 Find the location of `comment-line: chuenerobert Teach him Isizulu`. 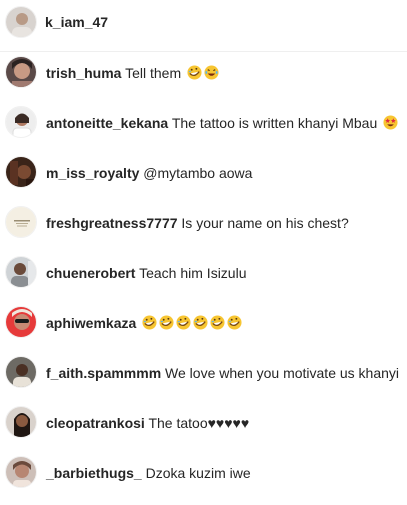

comment-line: chuenerobert Teach him Isizulu is located at coordinates (146, 273).